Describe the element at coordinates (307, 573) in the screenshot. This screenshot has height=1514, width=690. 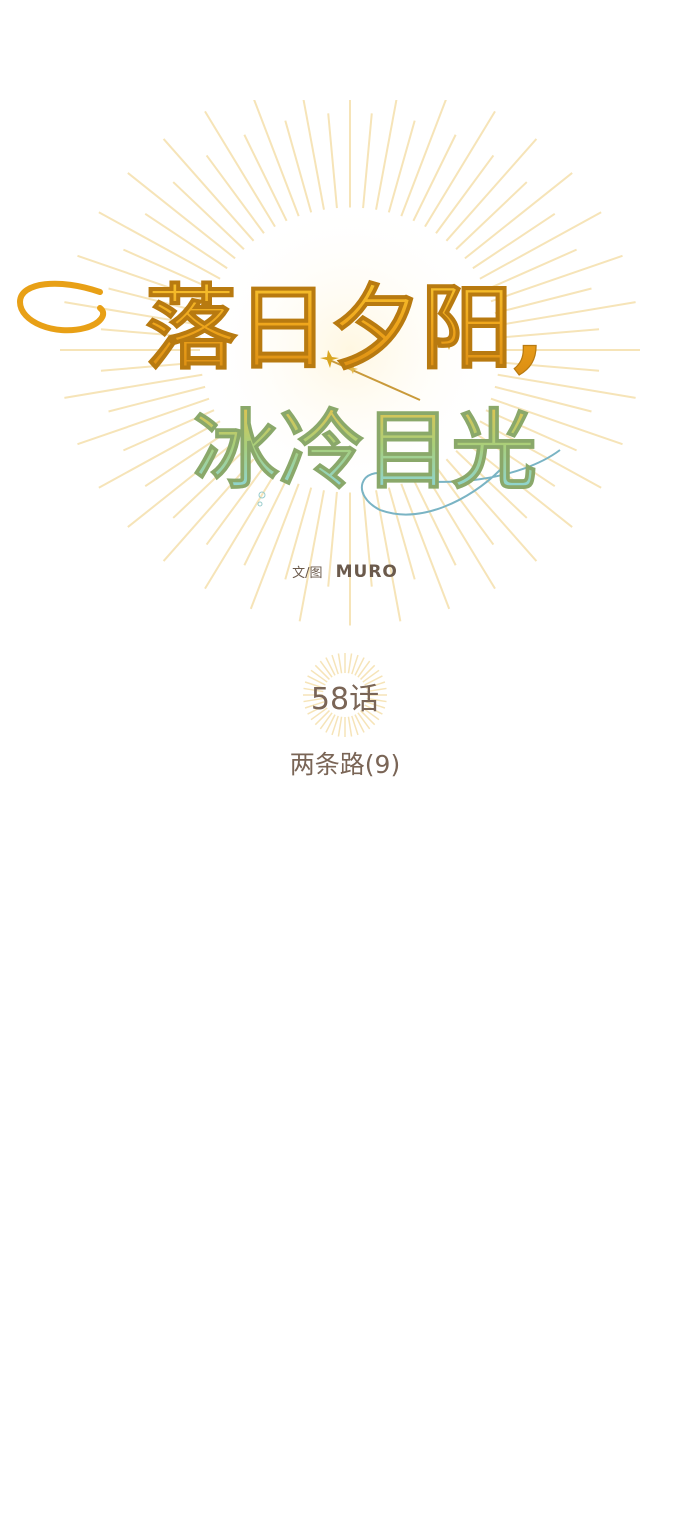
I see `credit-label: 文/图` at that location.